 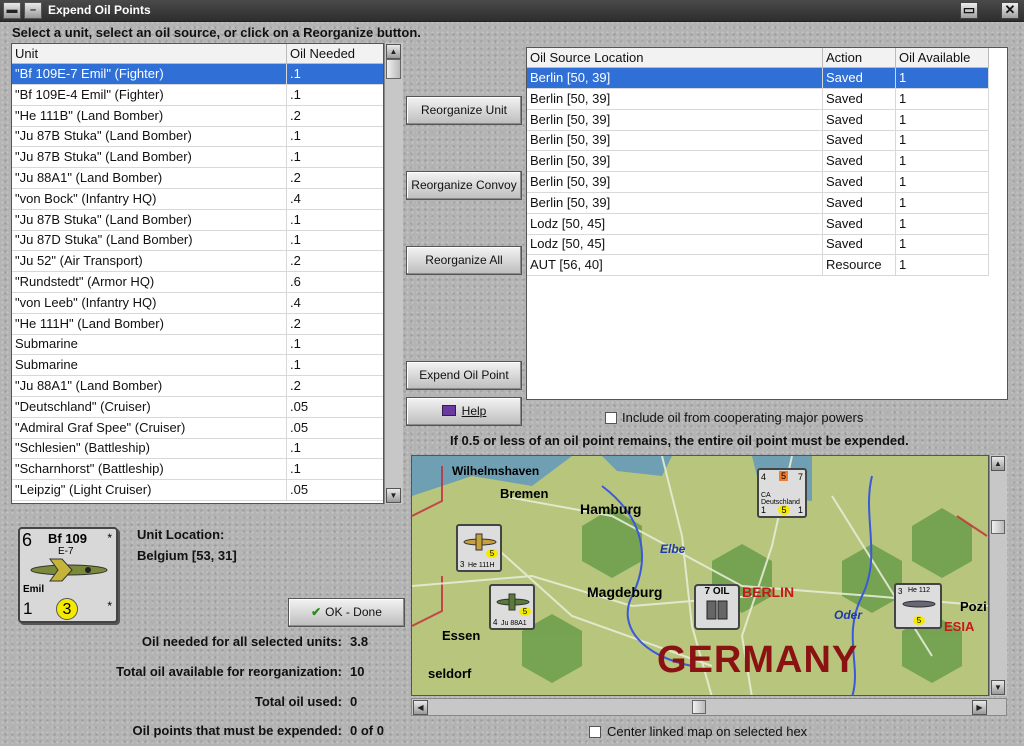 I want to click on close-icon: ✕, so click(x=1010, y=10).